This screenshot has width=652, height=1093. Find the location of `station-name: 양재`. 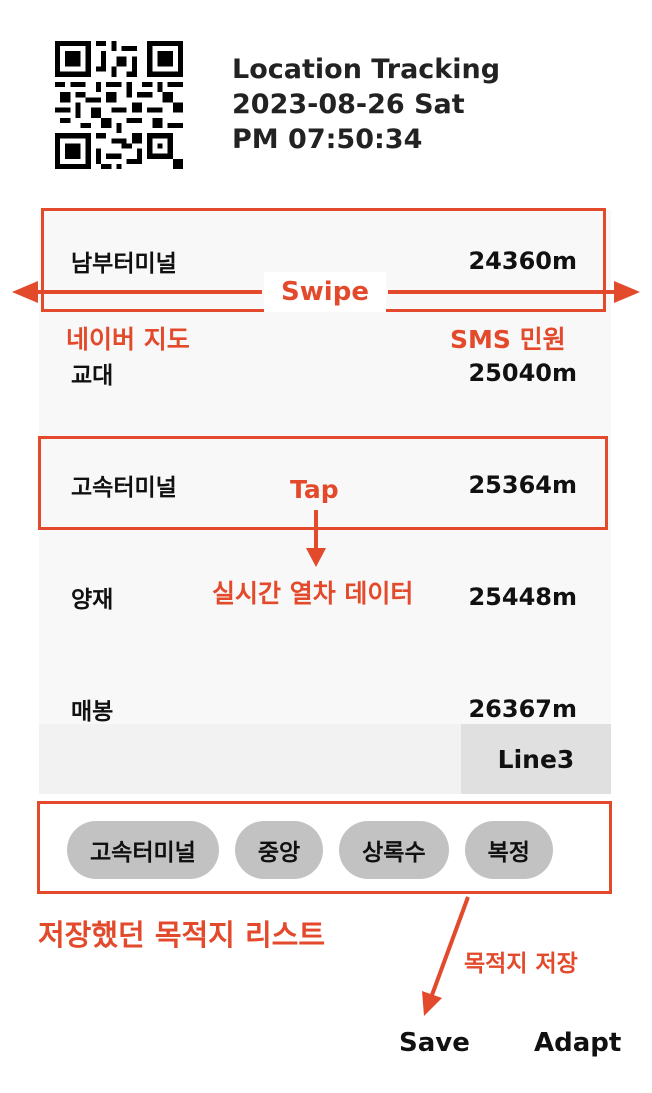

station-name: 양재 is located at coordinates (92, 600).